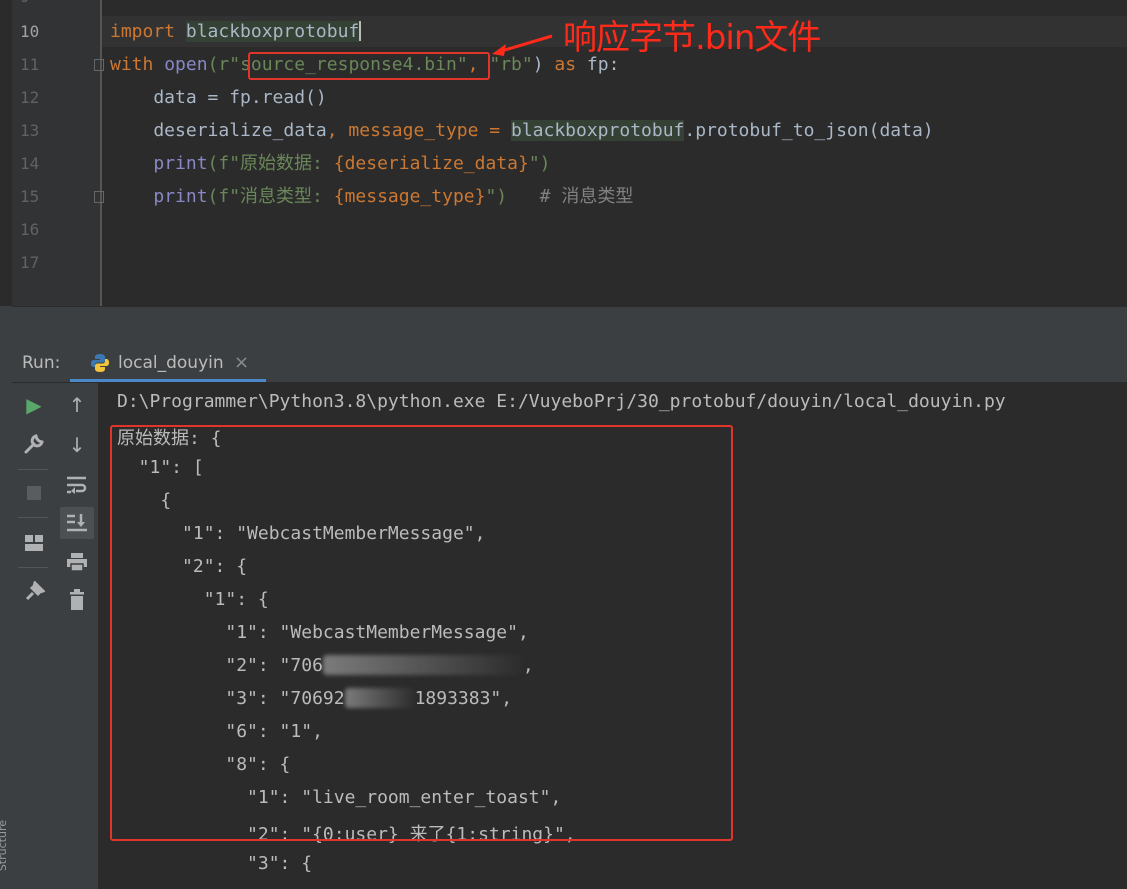  What do you see at coordinates (30, 229) in the screenshot?
I see `line-number: 16` at bounding box center [30, 229].